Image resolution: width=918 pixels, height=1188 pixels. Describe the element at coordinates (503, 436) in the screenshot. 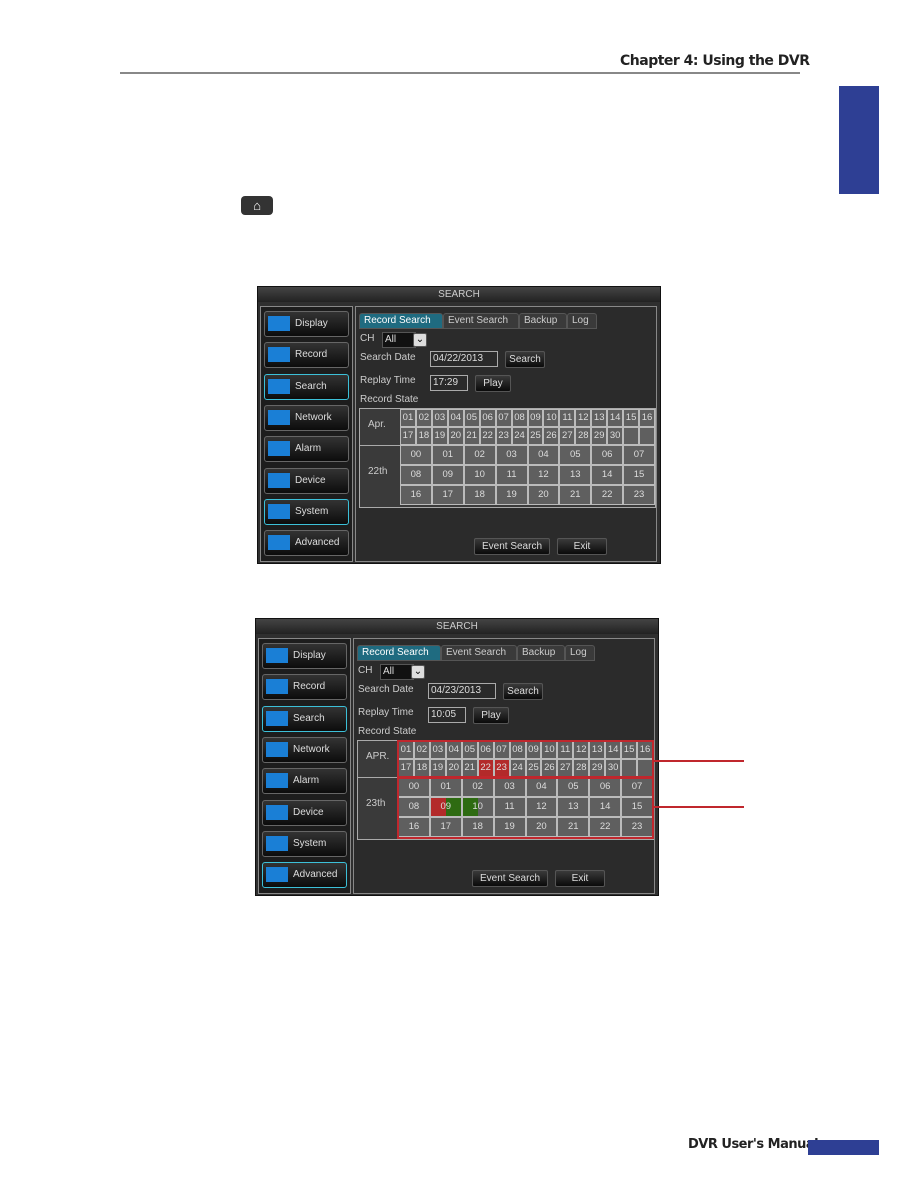

I see `day-cell: 23` at that location.